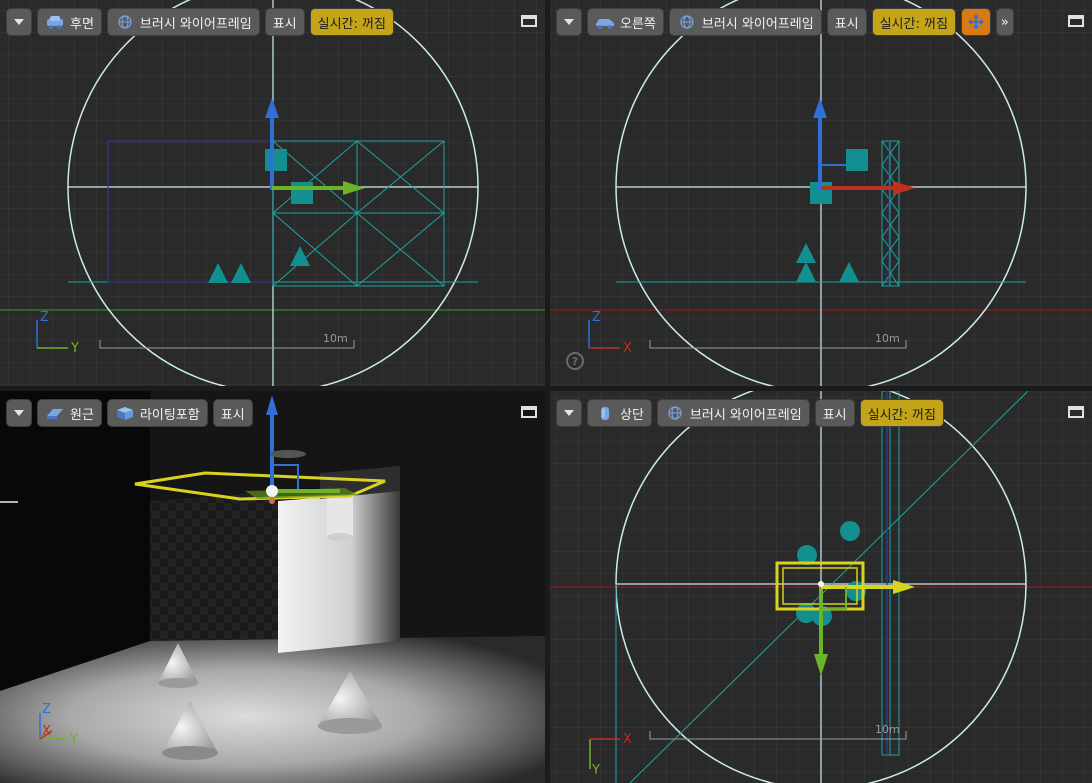 The image size is (1092, 783). What do you see at coordinates (169, 415) in the screenshot?
I see `shading-mode-label: 라이팅포함` at bounding box center [169, 415].